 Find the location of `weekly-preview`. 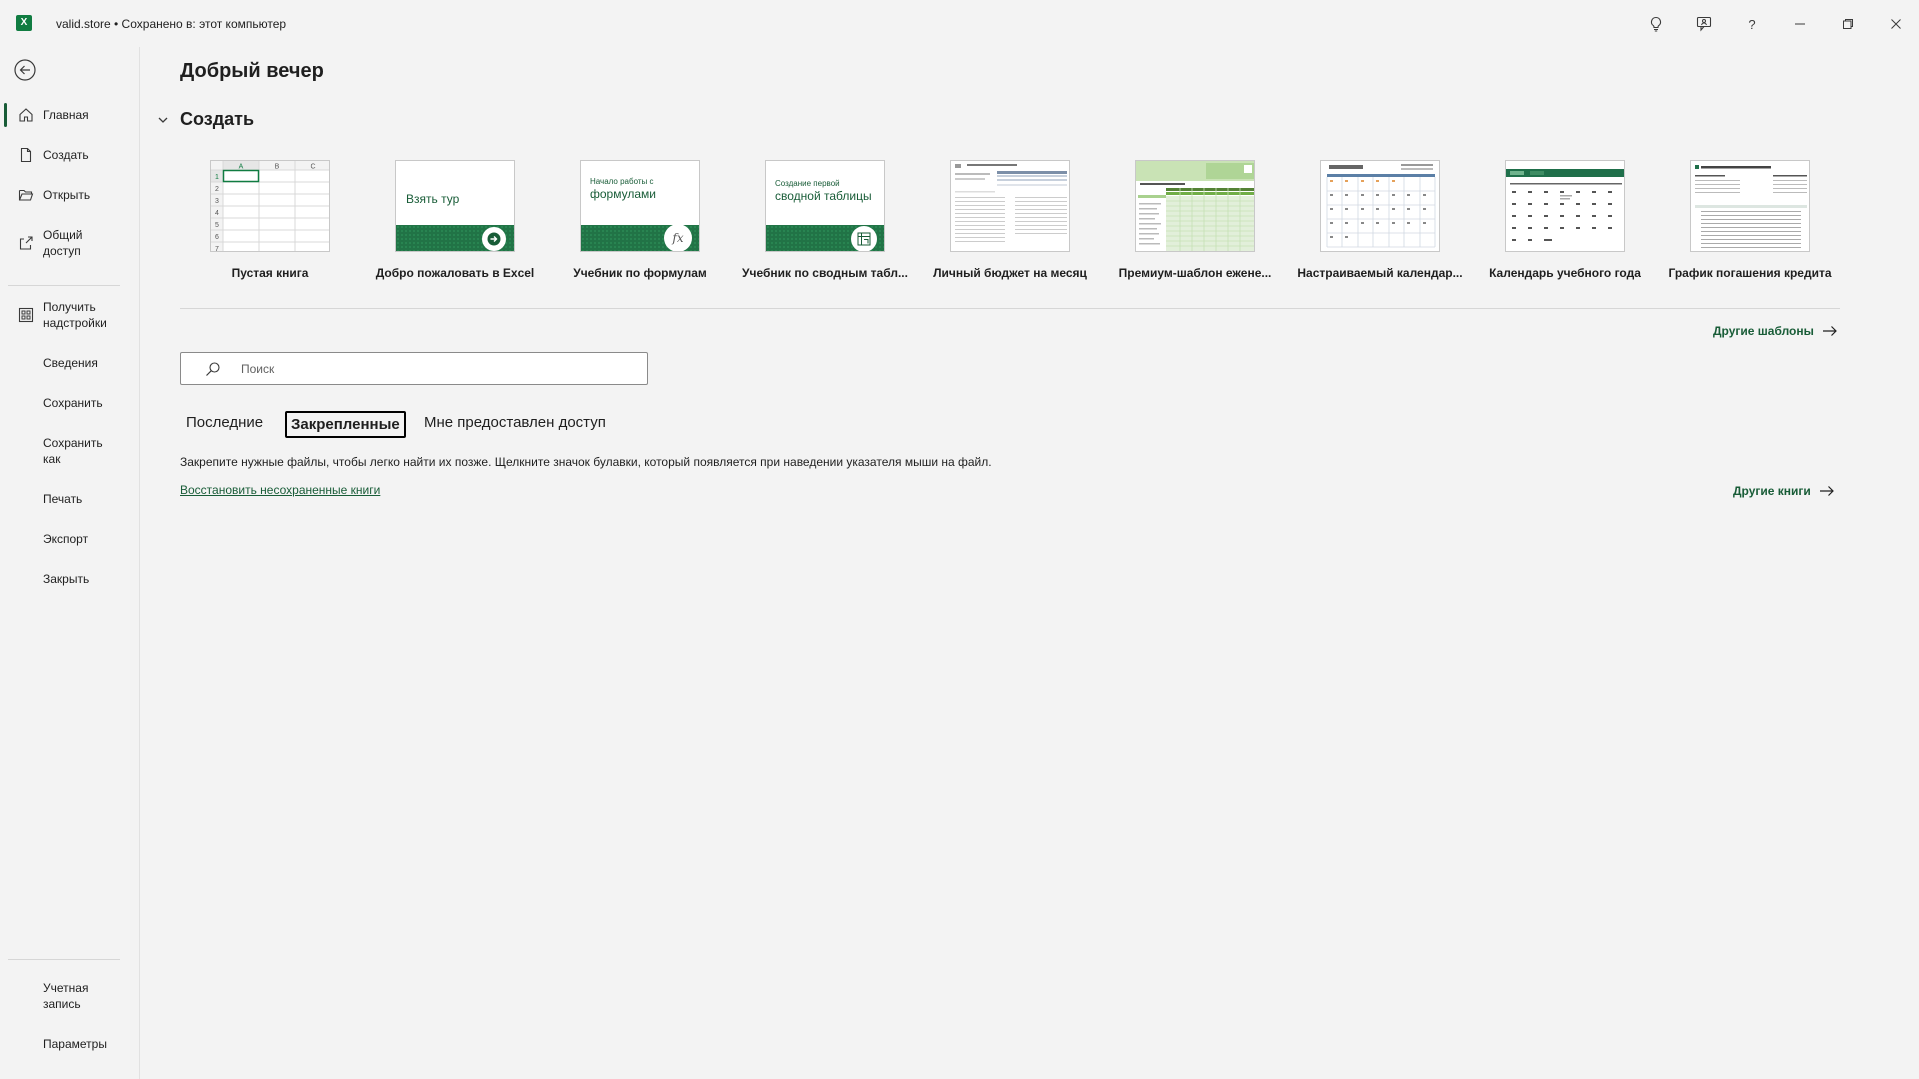

weekly-preview is located at coordinates (1195, 206).